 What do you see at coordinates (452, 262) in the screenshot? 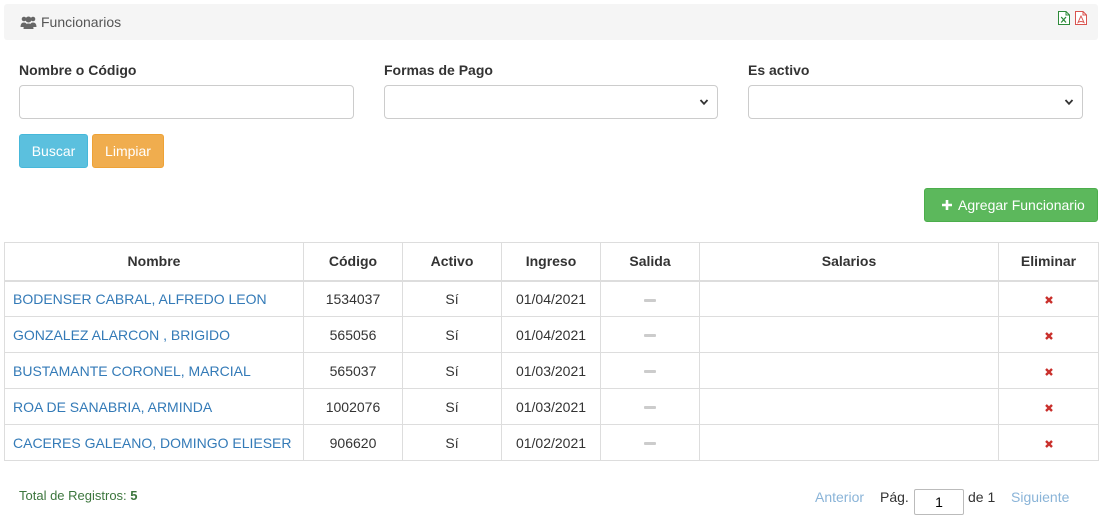
I see `column-header-activo: Activo` at bounding box center [452, 262].